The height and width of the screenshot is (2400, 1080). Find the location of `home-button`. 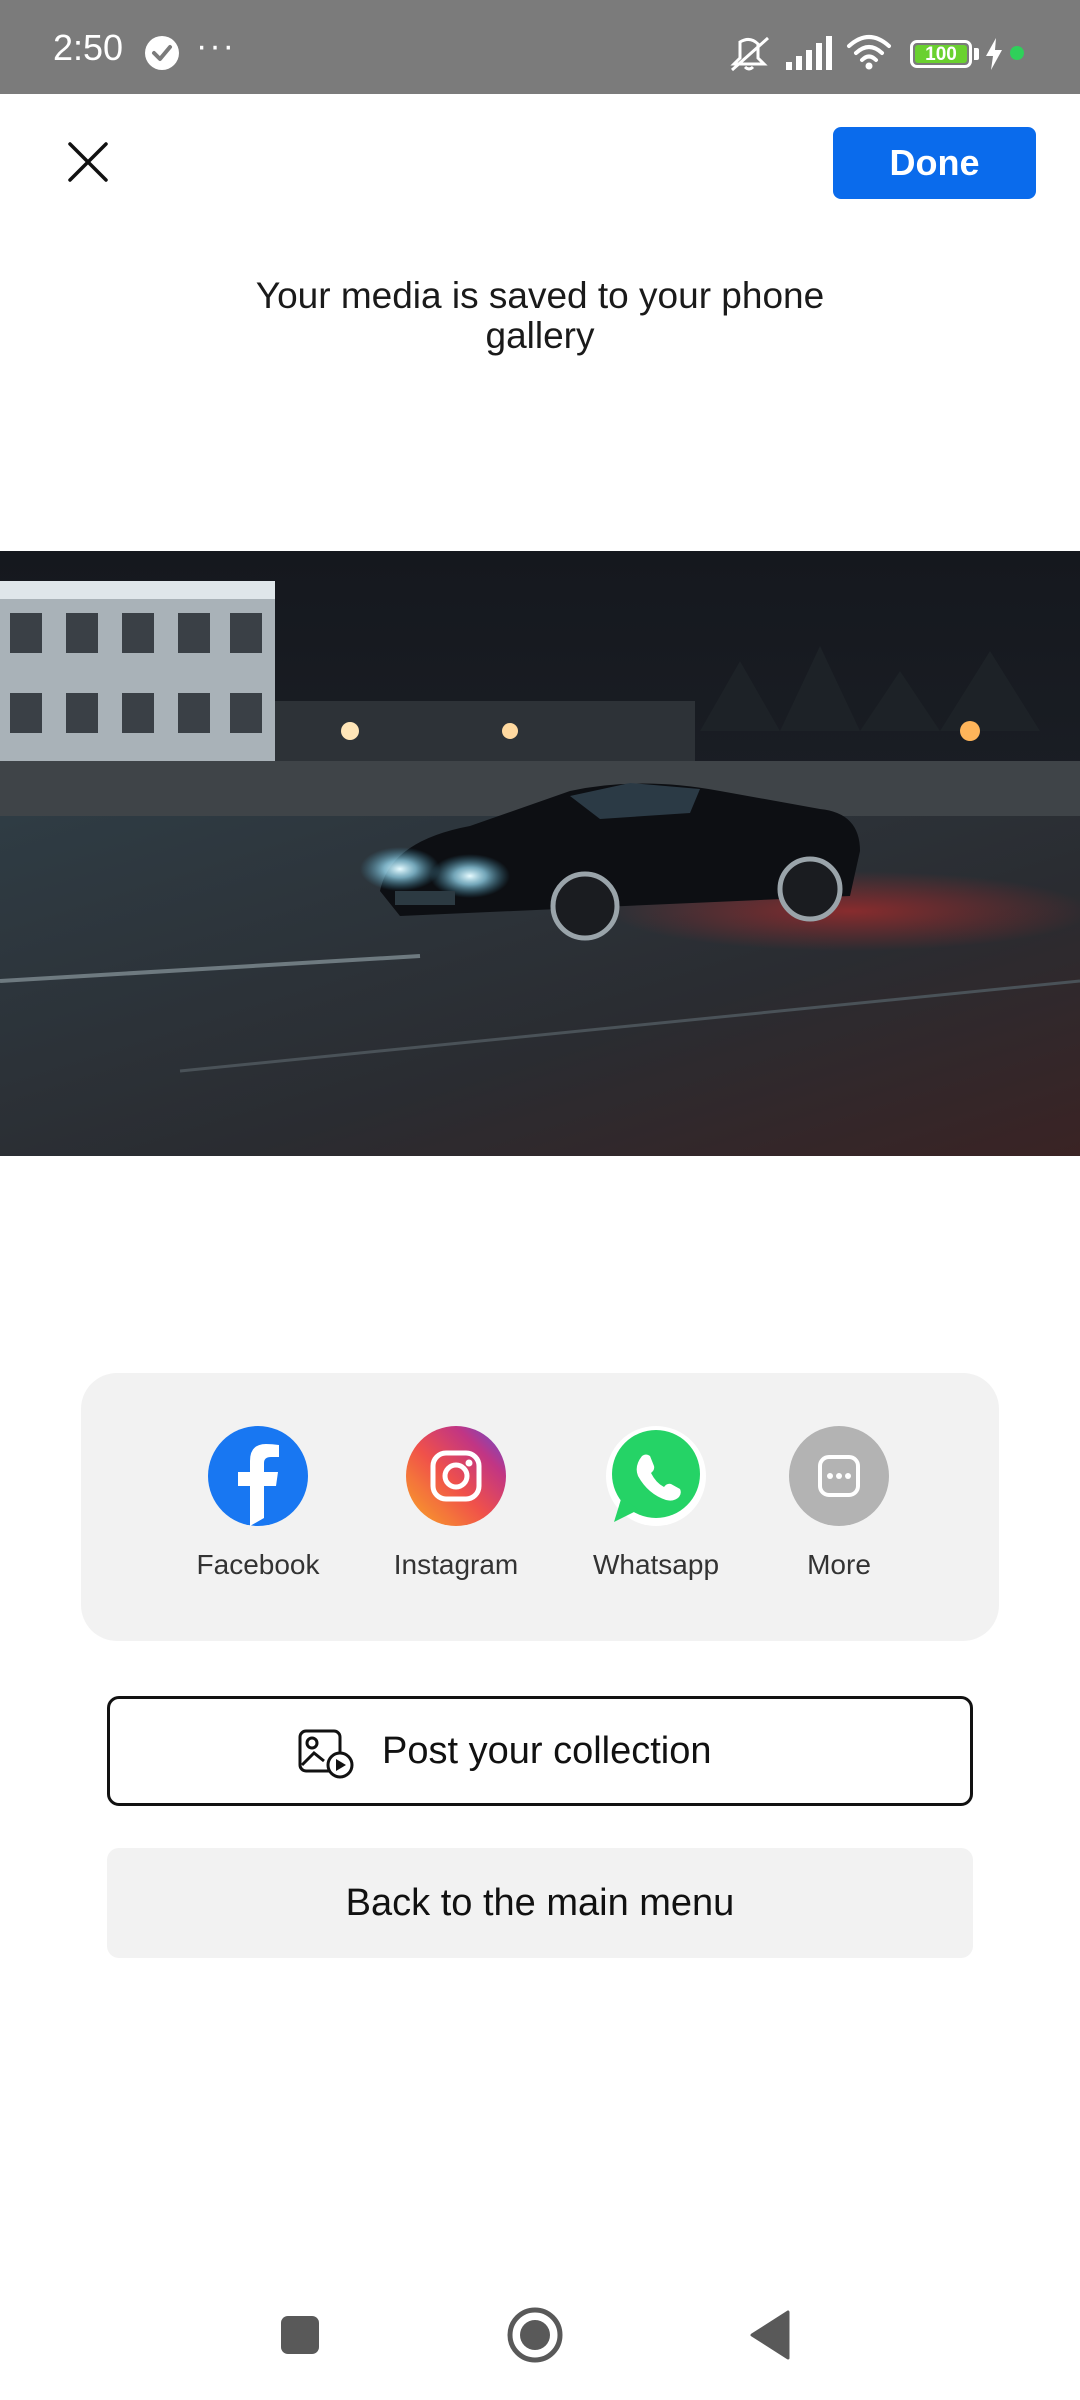

home-button is located at coordinates (535, 2335).